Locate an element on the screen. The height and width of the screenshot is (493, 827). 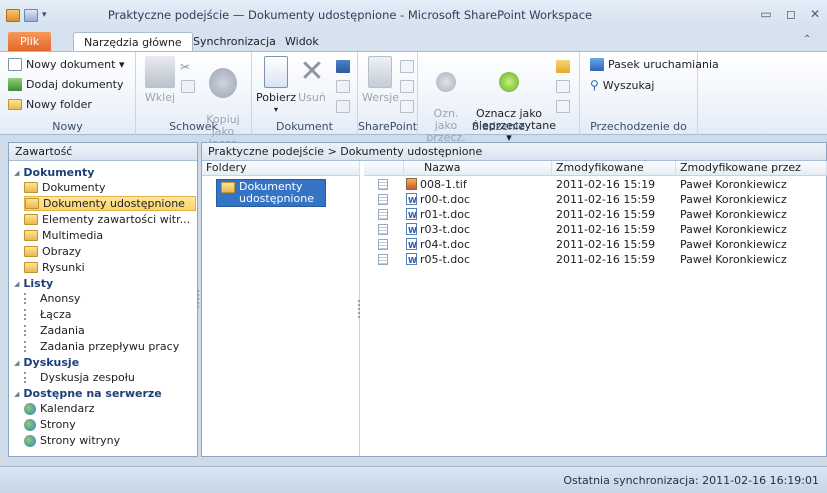
folder-item-shared-documents: Dokumenty udostępnione is located at coordinates (271, 193).